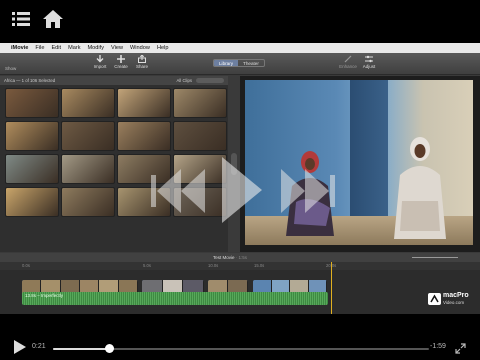 This screenshot has height=360, width=480. Describe the element at coordinates (114, 80) in the screenshot. I see `browser-header: Africa — 1 of 106 Selected All Clips` at that location.